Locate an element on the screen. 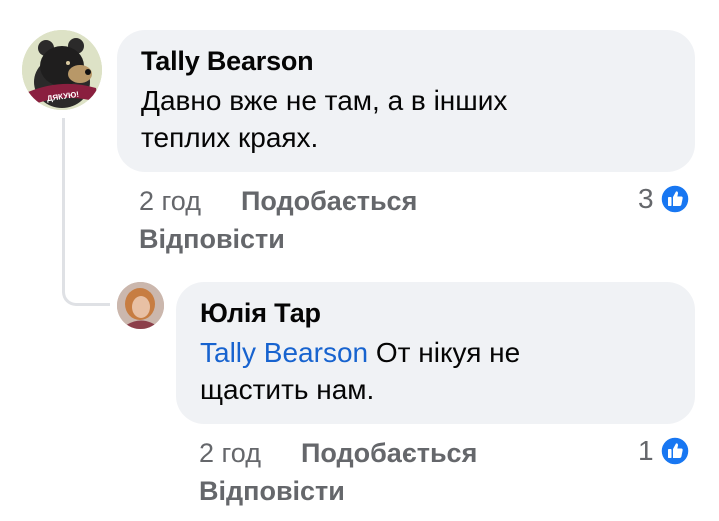 The width and height of the screenshot is (719, 521). reaction-summary: 3 is located at coordinates (664, 199).